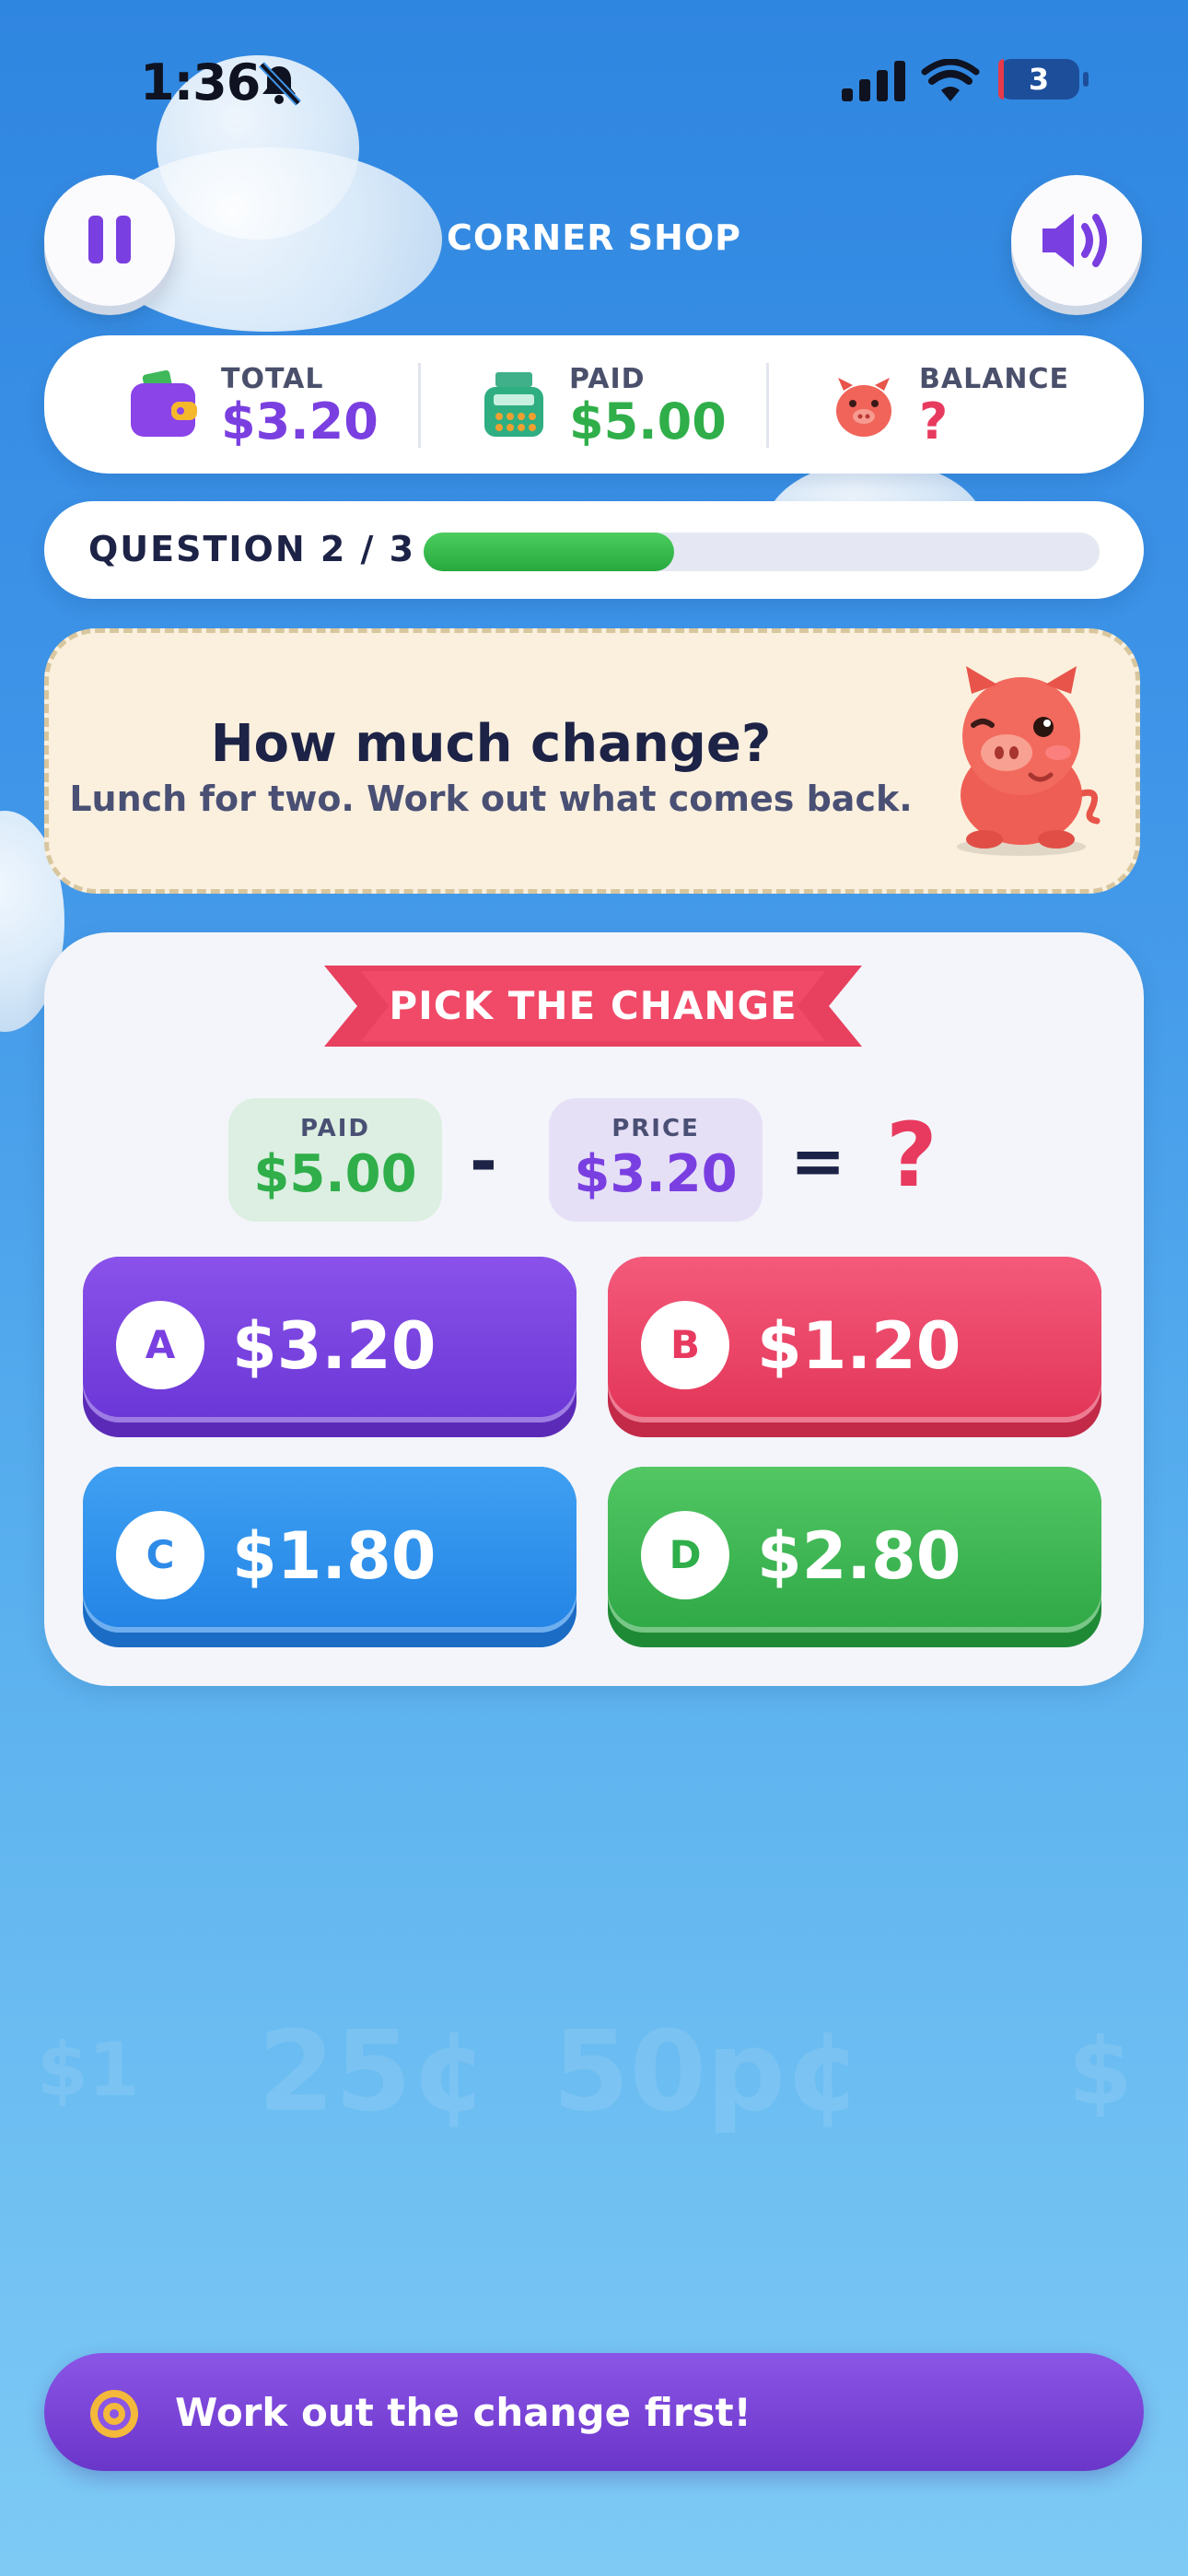 The height and width of the screenshot is (2576, 1188). I want to click on hint-message: Work out the change first!, so click(463, 2412).